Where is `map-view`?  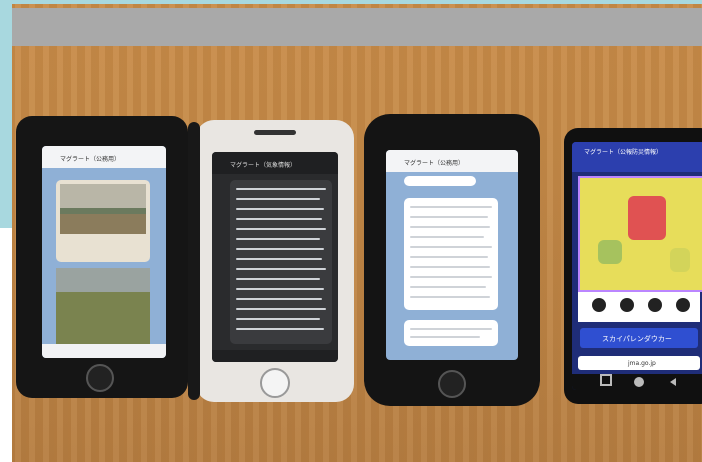 map-view is located at coordinates (640, 234).